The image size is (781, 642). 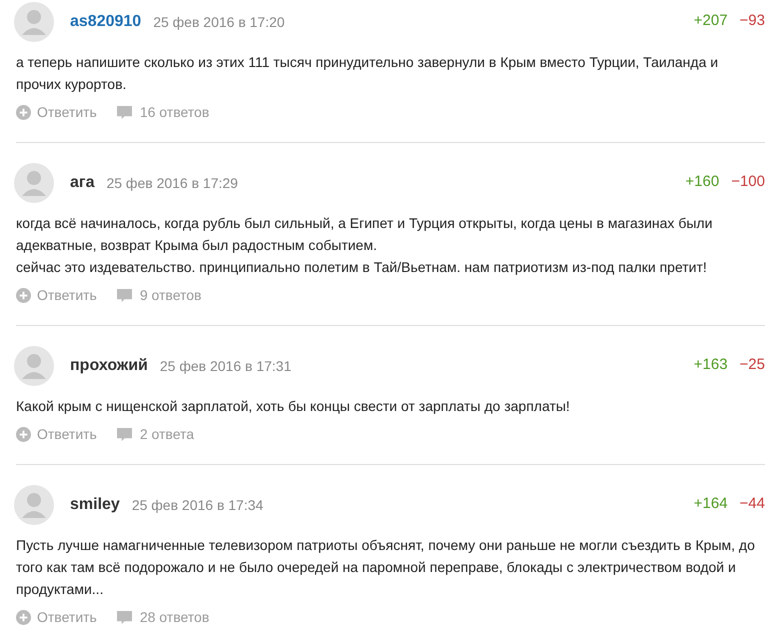 I want to click on upvote-count: +160, so click(x=702, y=182).